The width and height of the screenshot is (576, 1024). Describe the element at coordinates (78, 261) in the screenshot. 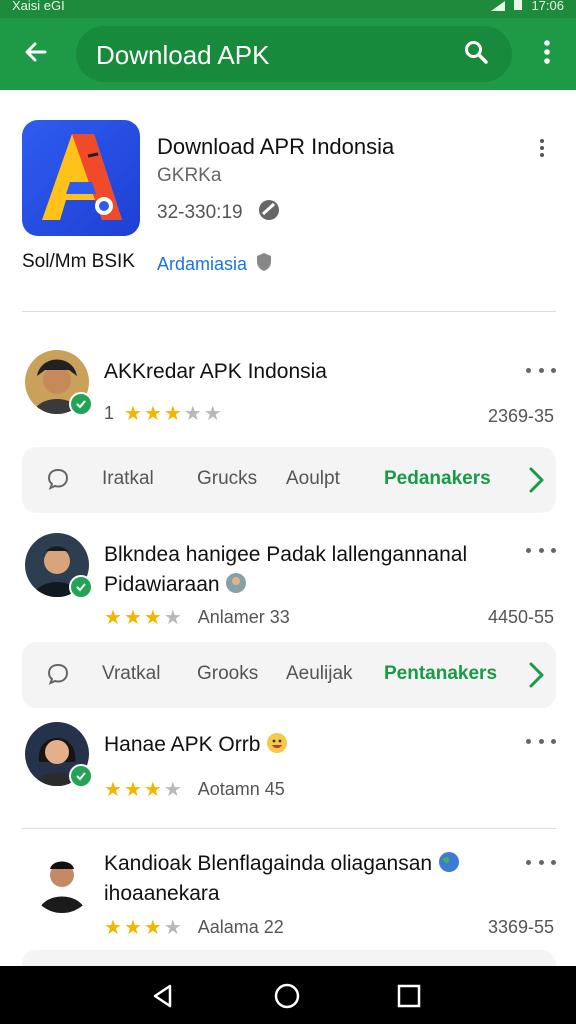

I see `app-size: Sol/Mm BSIK` at that location.